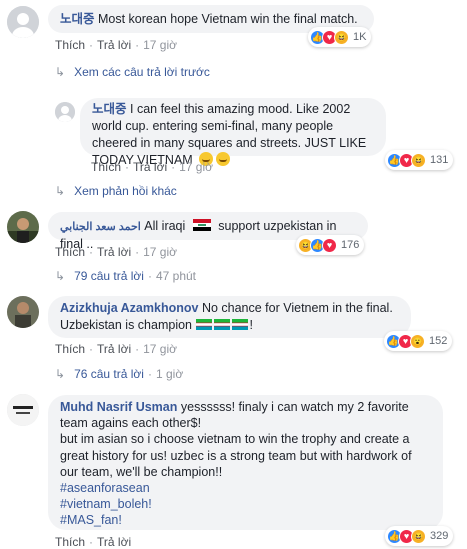 This screenshot has width=467, height=549. What do you see at coordinates (201, 225) in the screenshot?
I see `iraq-flag` at bounding box center [201, 225].